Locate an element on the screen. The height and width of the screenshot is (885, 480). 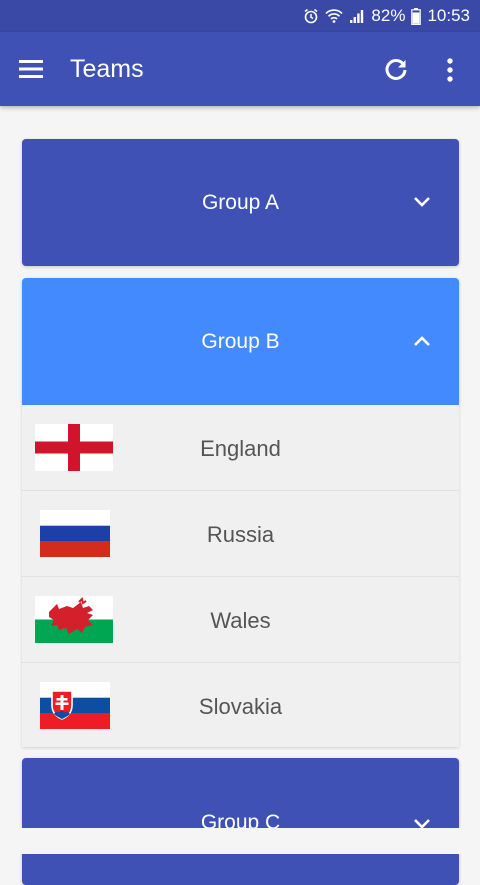
refresh-icon is located at coordinates (396, 70).